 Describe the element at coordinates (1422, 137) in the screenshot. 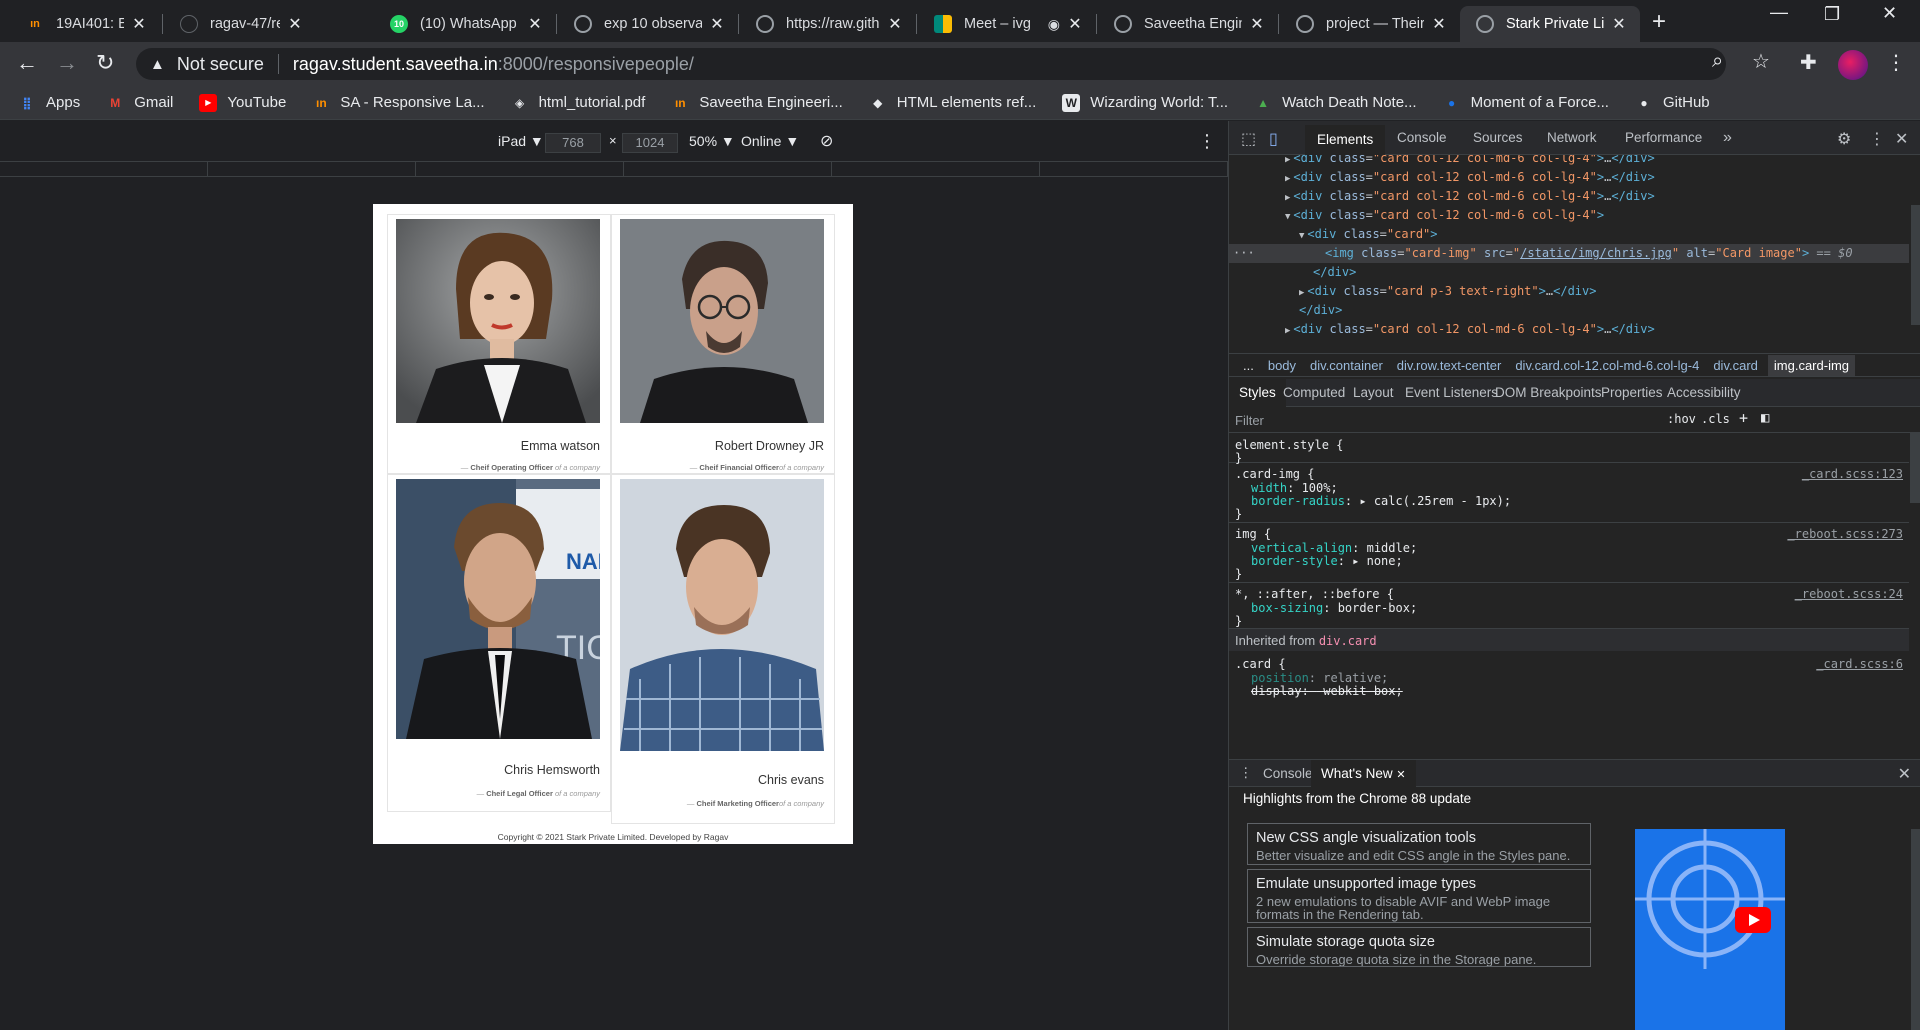

I see `tab-console: Console` at that location.